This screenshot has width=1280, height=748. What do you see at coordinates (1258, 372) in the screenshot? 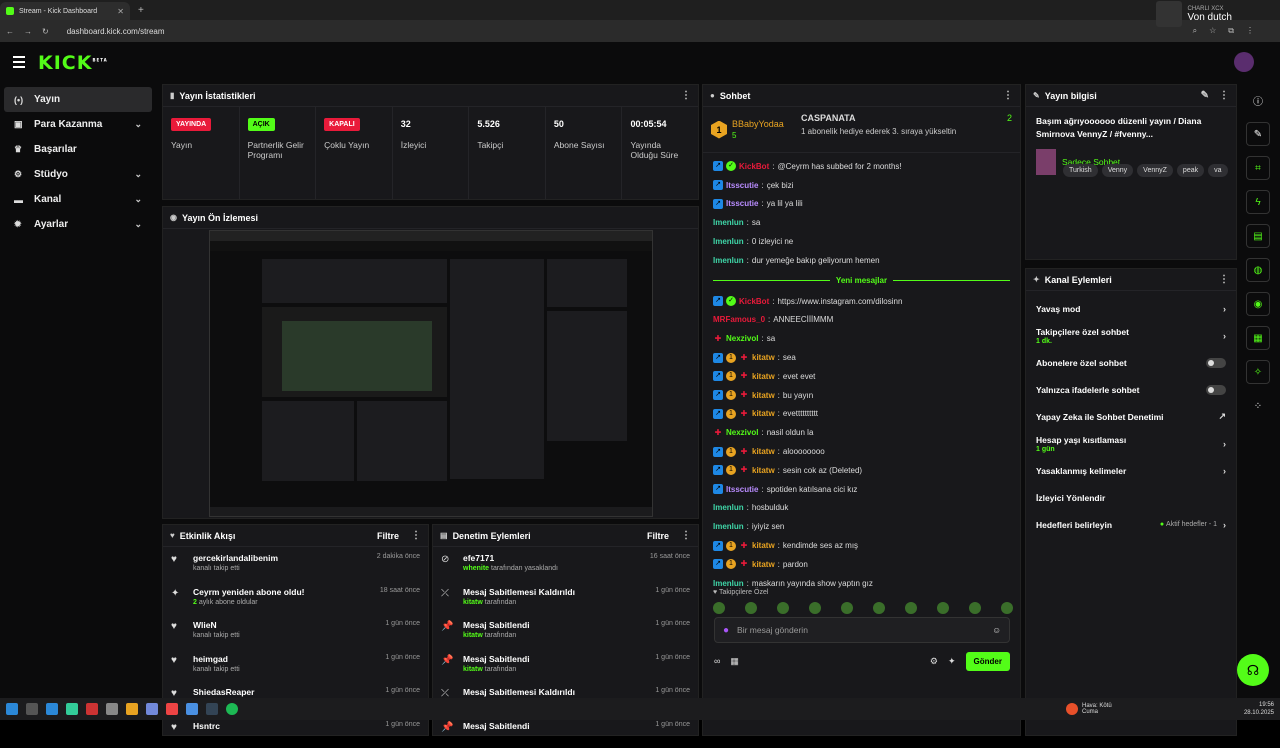
I see `wrench-icon: ✧` at bounding box center [1258, 372].